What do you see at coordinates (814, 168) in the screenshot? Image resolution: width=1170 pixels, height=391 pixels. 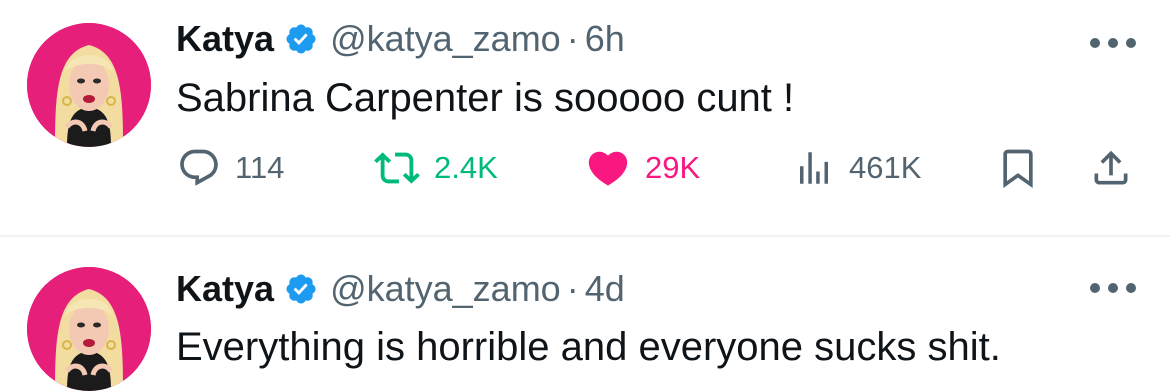 I see `views-icon` at bounding box center [814, 168].